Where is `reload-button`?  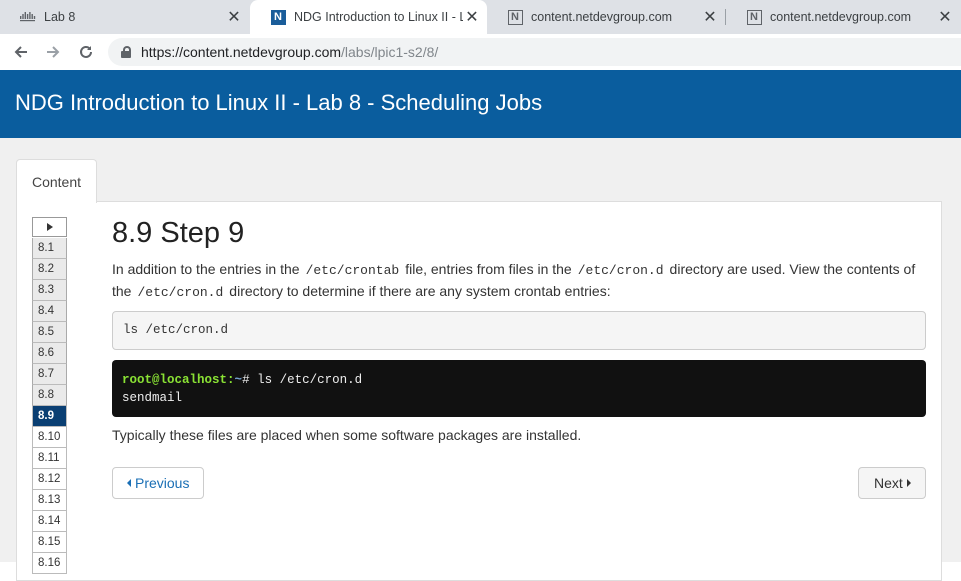 reload-button is located at coordinates (86, 52).